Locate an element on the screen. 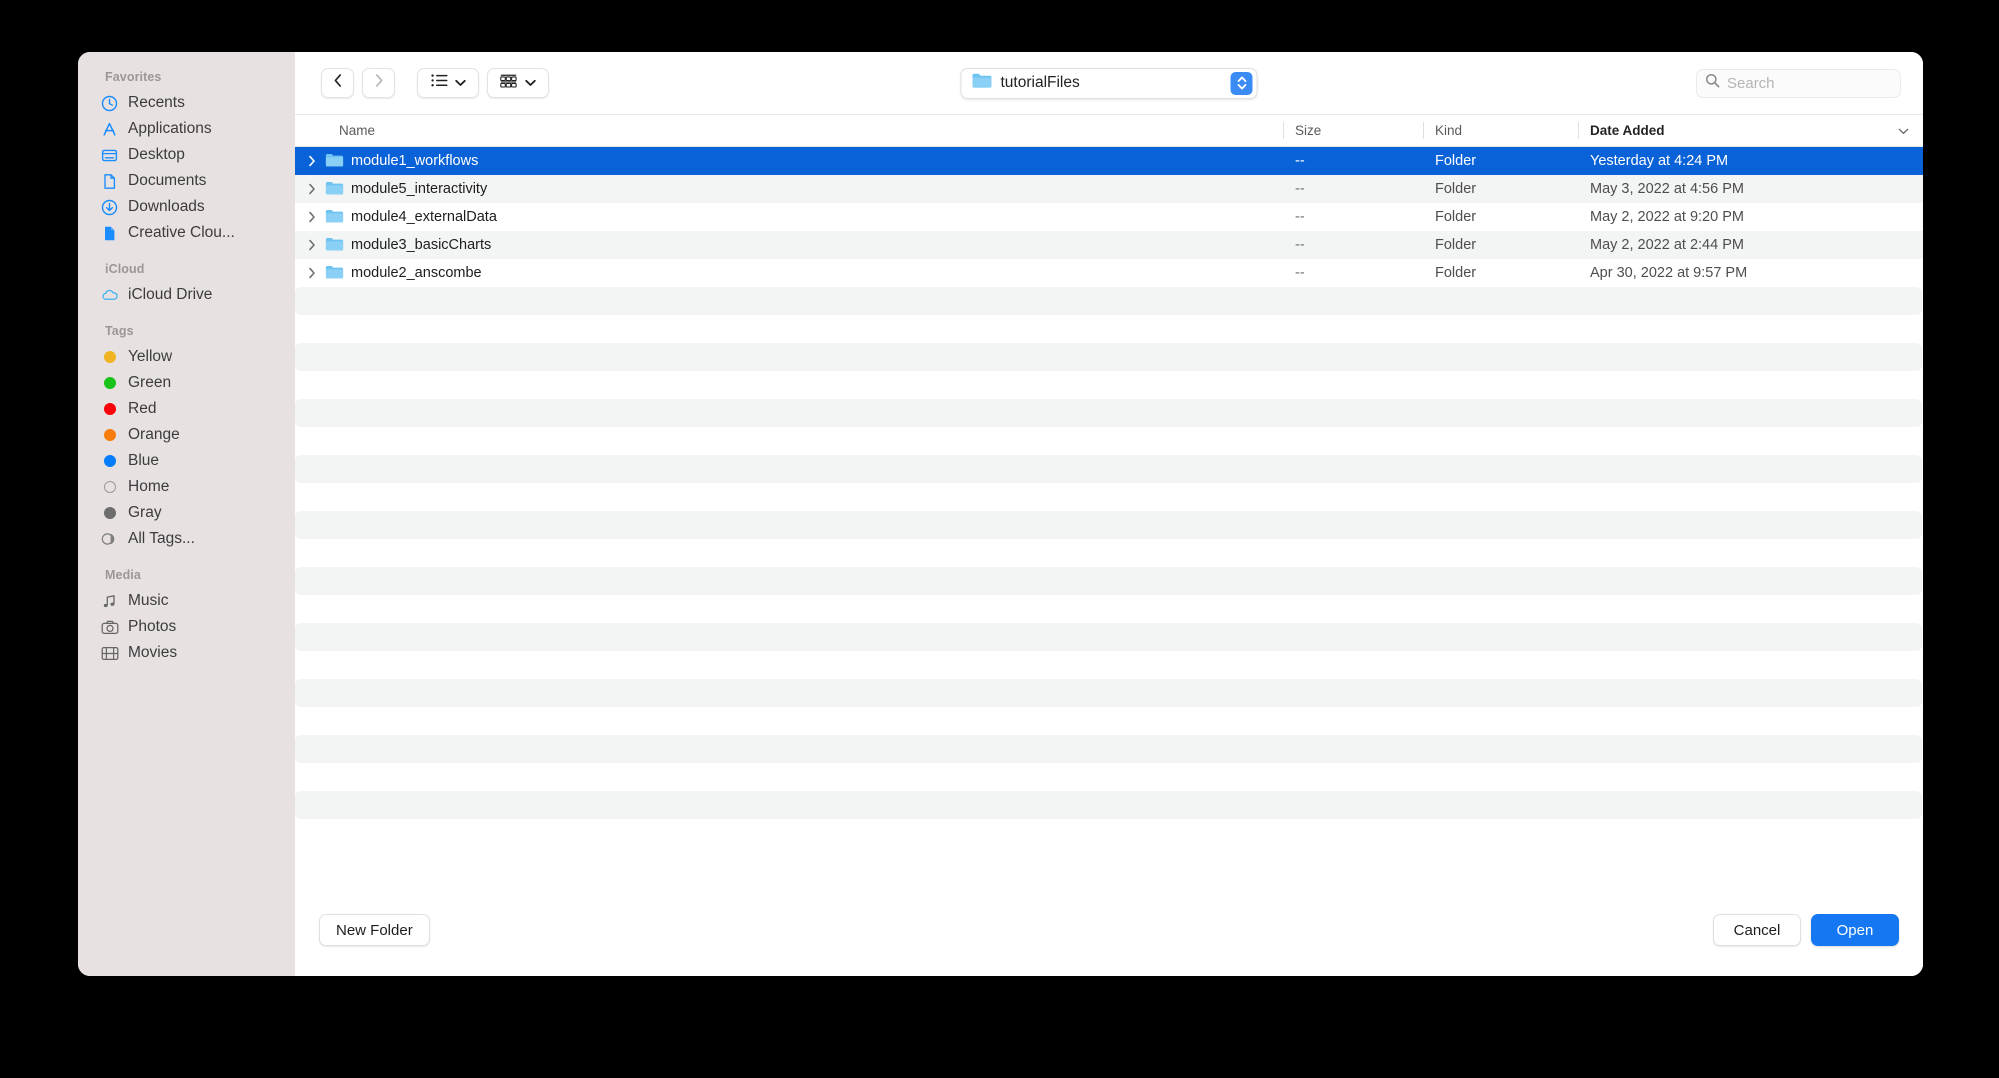  sidebar-section-title-favorites: Favorites is located at coordinates (133, 77).